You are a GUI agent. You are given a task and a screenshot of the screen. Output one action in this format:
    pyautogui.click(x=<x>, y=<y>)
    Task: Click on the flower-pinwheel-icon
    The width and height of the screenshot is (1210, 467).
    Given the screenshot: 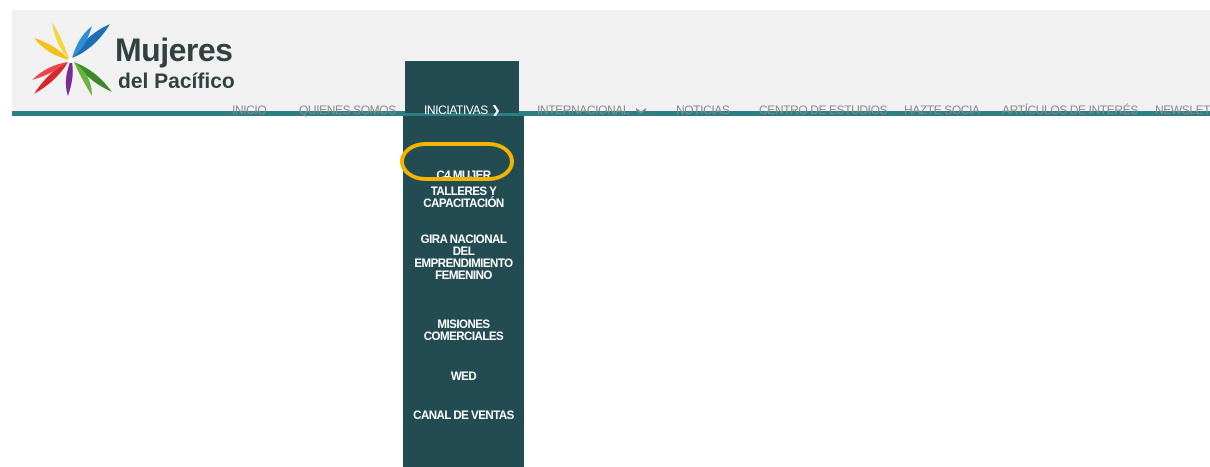 What is the action you would take?
    pyautogui.click(x=72, y=59)
    